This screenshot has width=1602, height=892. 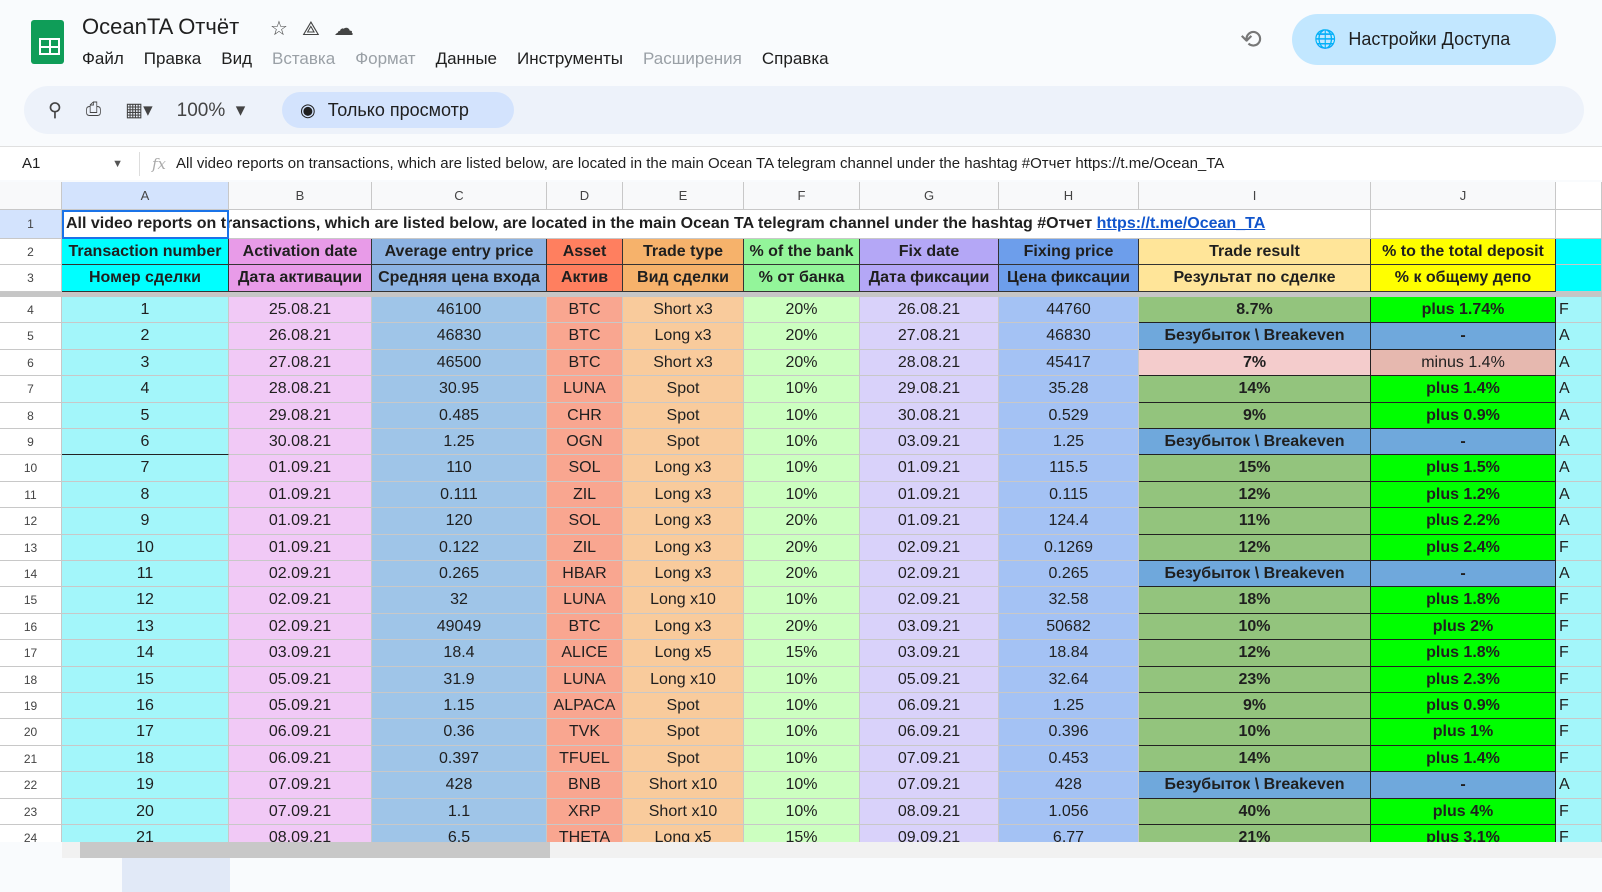 I want to click on data-cell-J: minus 1.4%, so click(x=1463, y=363).